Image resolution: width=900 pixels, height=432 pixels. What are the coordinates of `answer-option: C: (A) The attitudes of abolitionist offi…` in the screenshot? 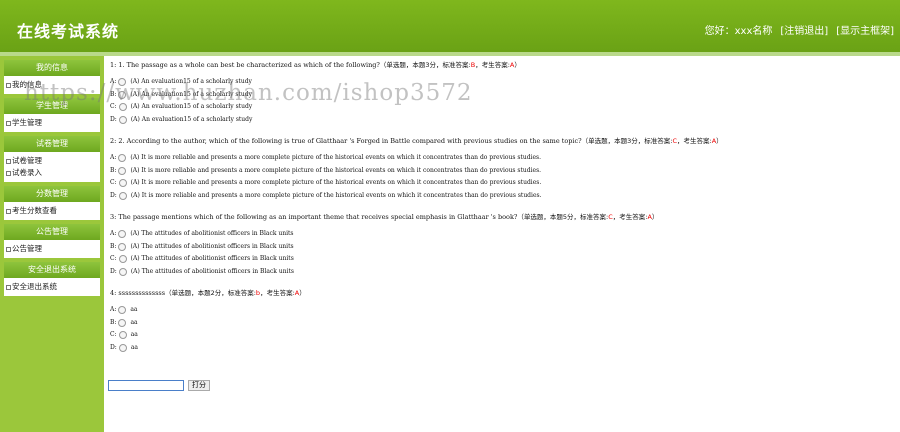 It's located at (503, 259).